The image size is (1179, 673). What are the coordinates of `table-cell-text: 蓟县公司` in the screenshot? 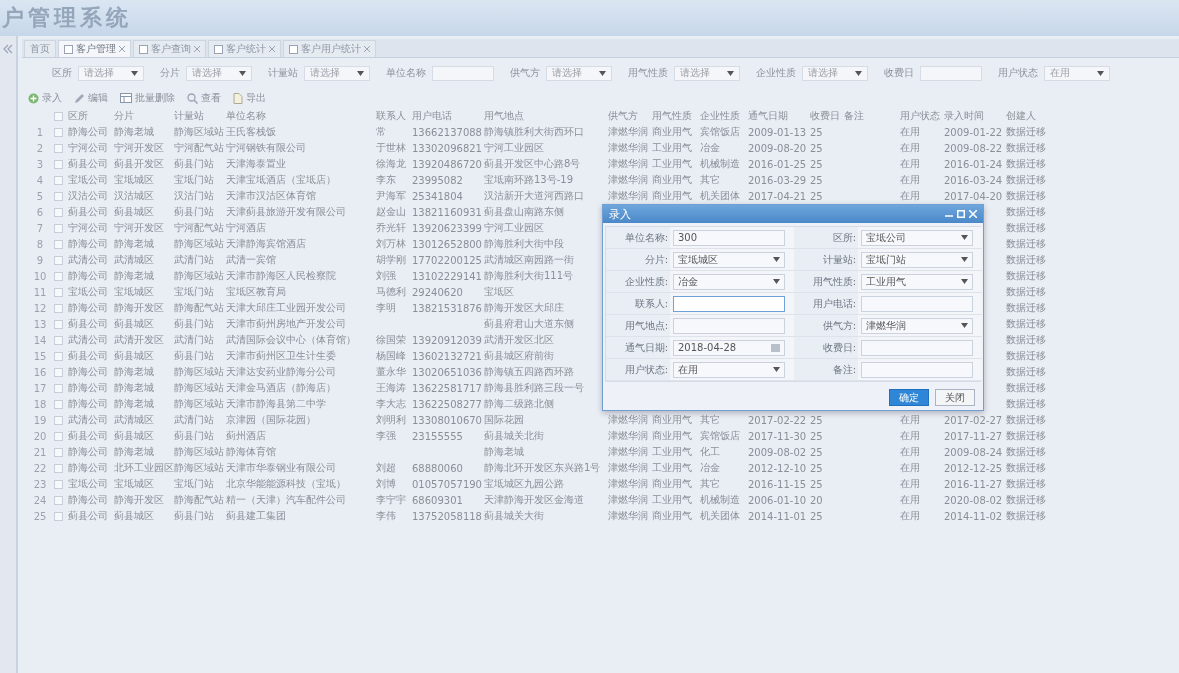 It's located at (88, 516).